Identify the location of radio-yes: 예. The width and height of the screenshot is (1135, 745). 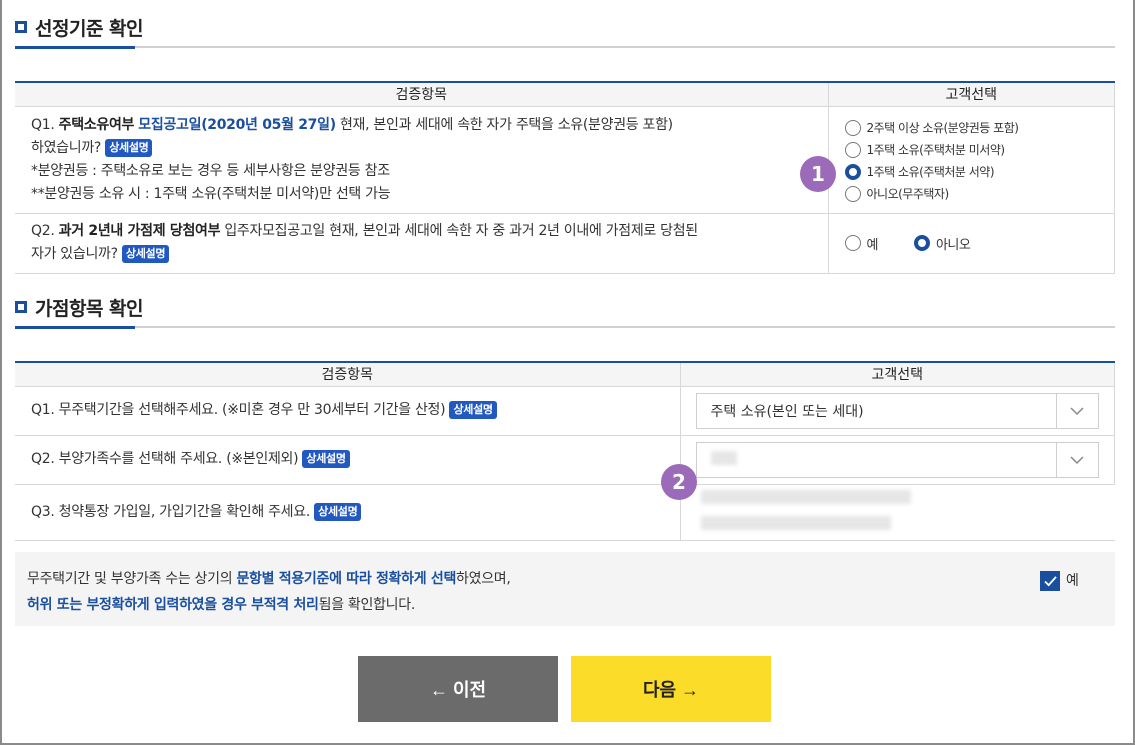
(861, 243).